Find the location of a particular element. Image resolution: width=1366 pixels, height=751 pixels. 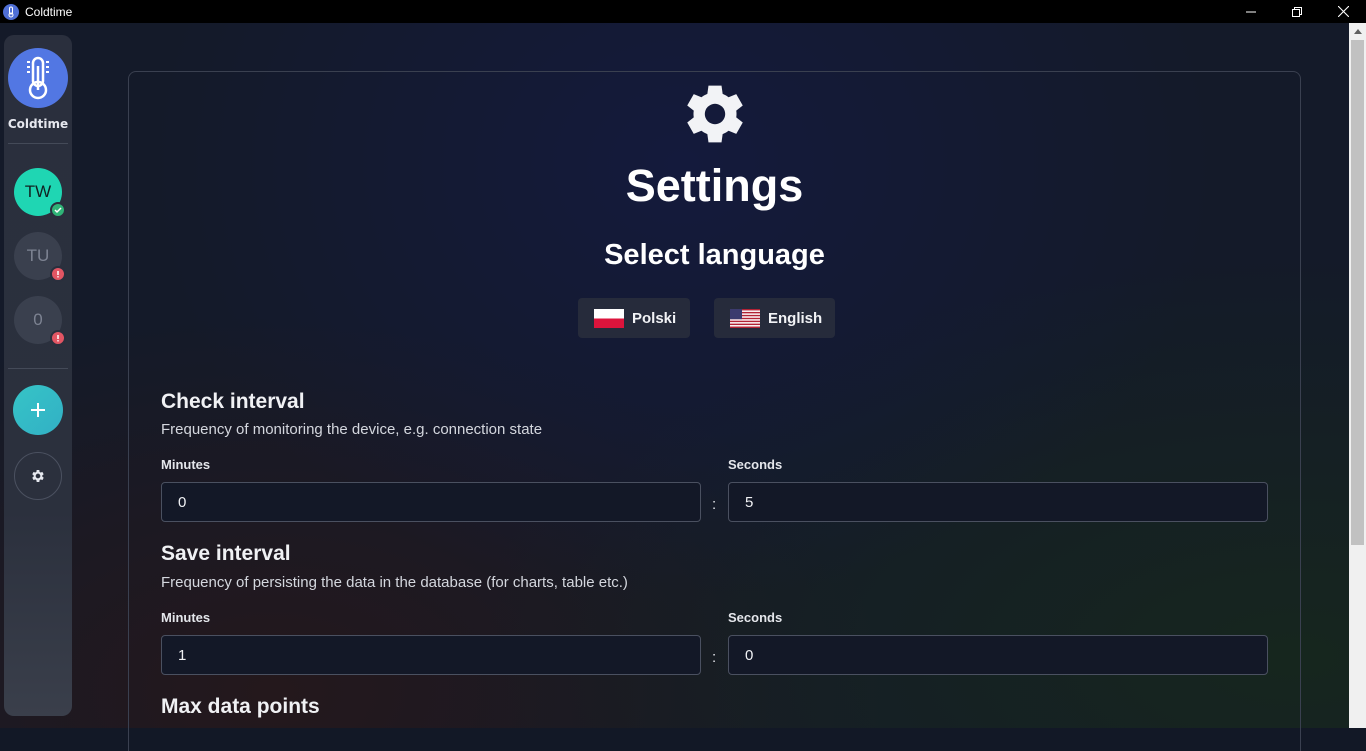

thermometer-icon is located at coordinates (38, 78).